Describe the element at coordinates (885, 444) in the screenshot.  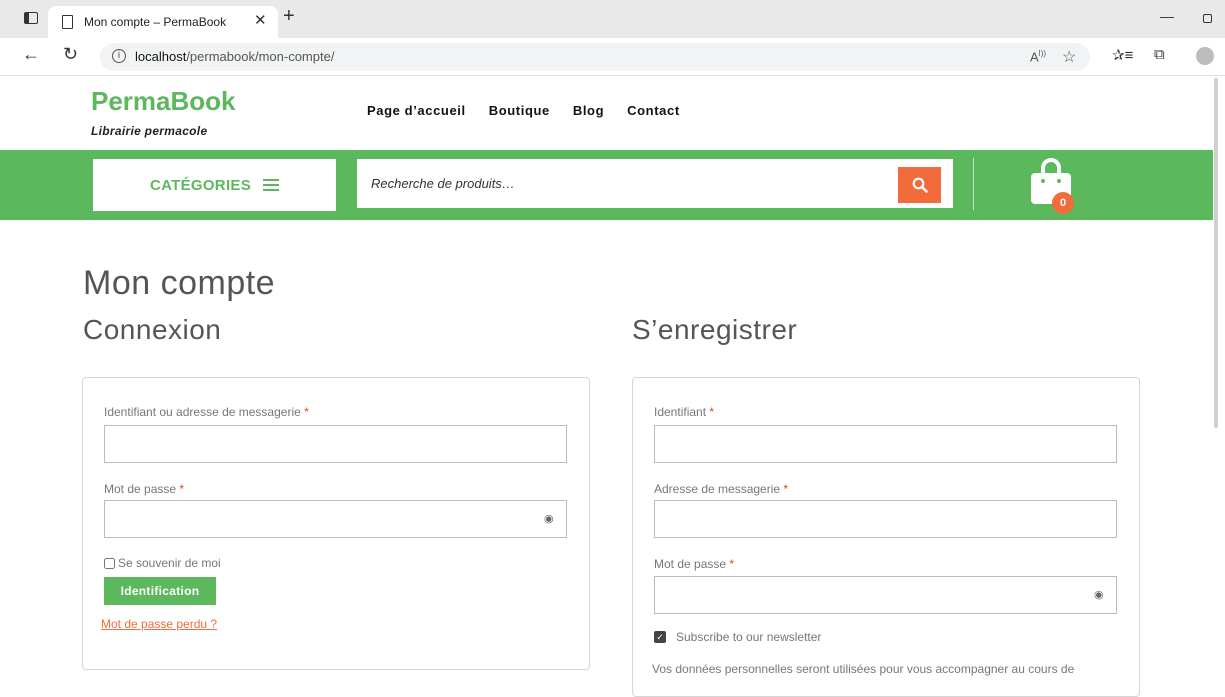
I see `register-username-input` at that location.